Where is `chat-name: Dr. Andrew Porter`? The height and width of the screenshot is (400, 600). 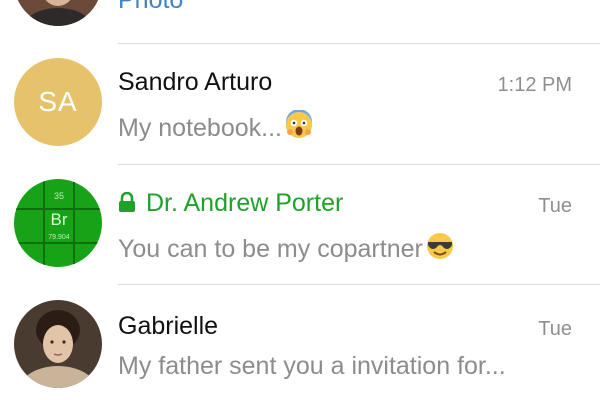 chat-name: Dr. Andrew Porter is located at coordinates (245, 203).